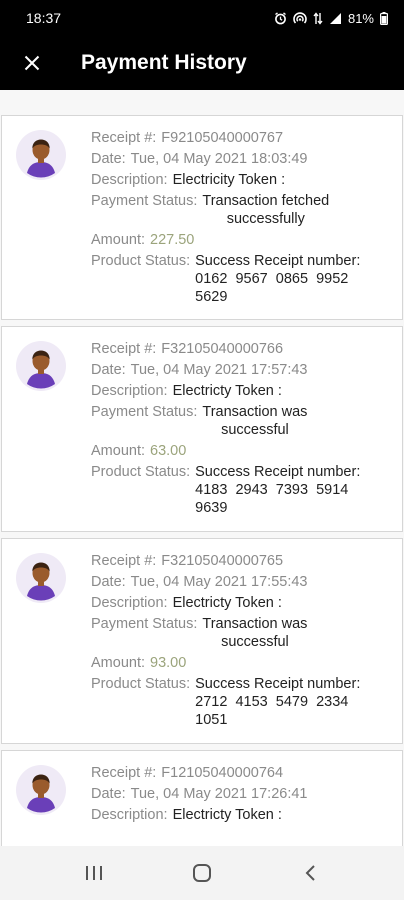  Describe the element at coordinates (172, 240) in the screenshot. I see `payment-amount: 227.50` at that location.